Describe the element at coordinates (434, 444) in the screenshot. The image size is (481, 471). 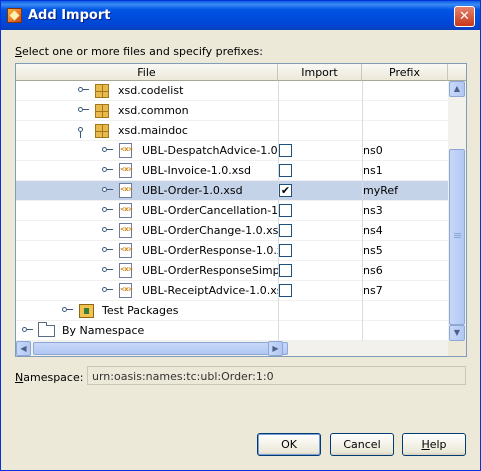
I see `help-button: Help` at that location.